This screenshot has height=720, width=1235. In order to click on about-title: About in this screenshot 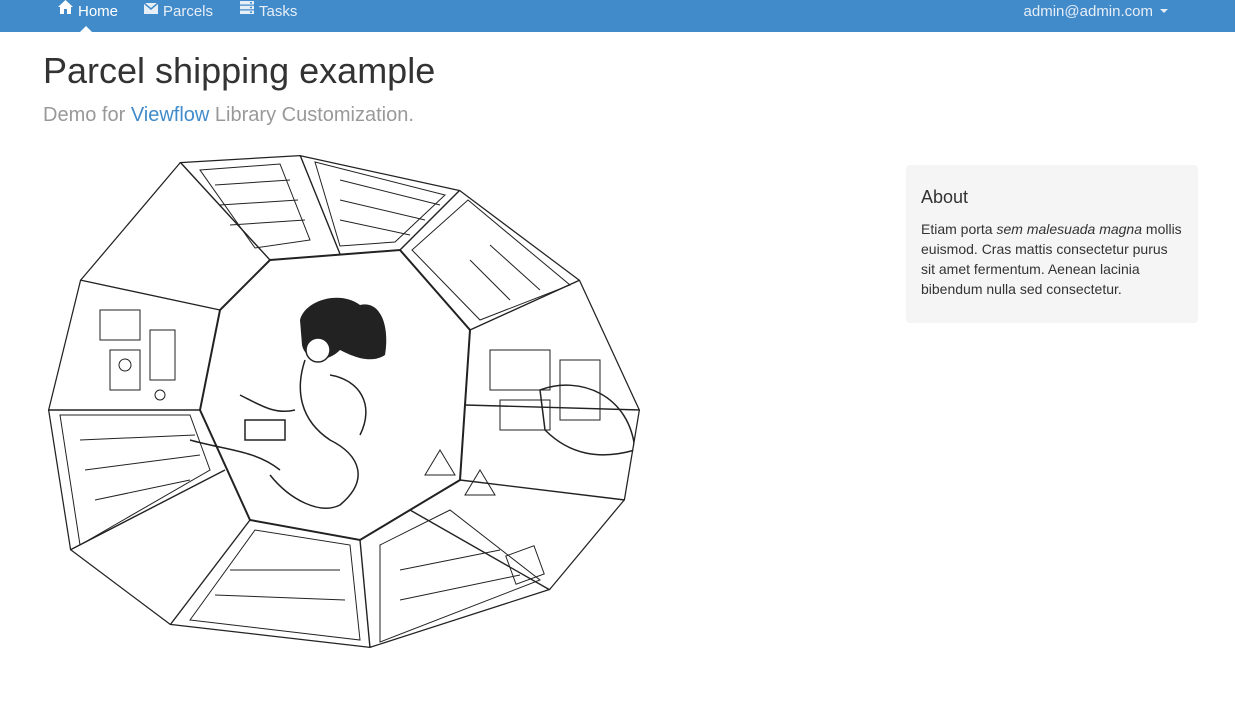, I will do `click(945, 197)`.